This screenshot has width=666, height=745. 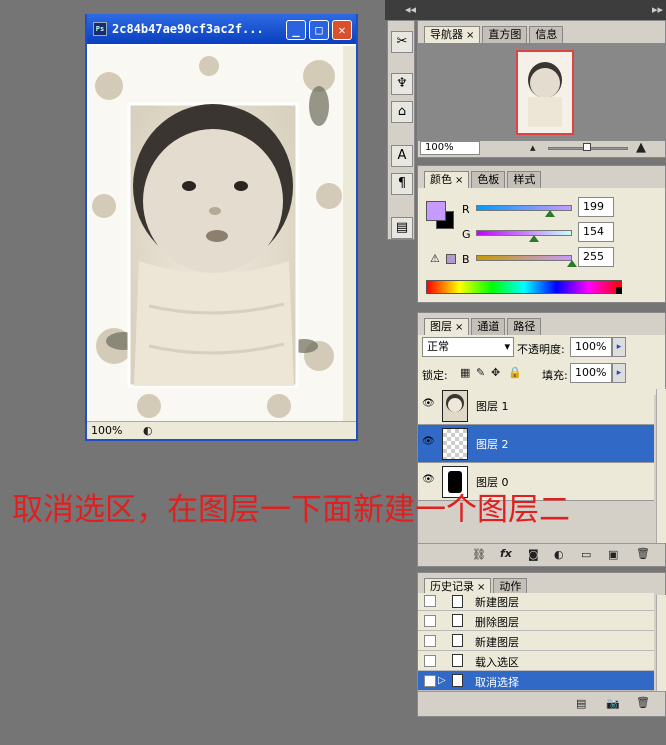 I want to click on layer-comps-icon: ▤, so click(x=402, y=228).